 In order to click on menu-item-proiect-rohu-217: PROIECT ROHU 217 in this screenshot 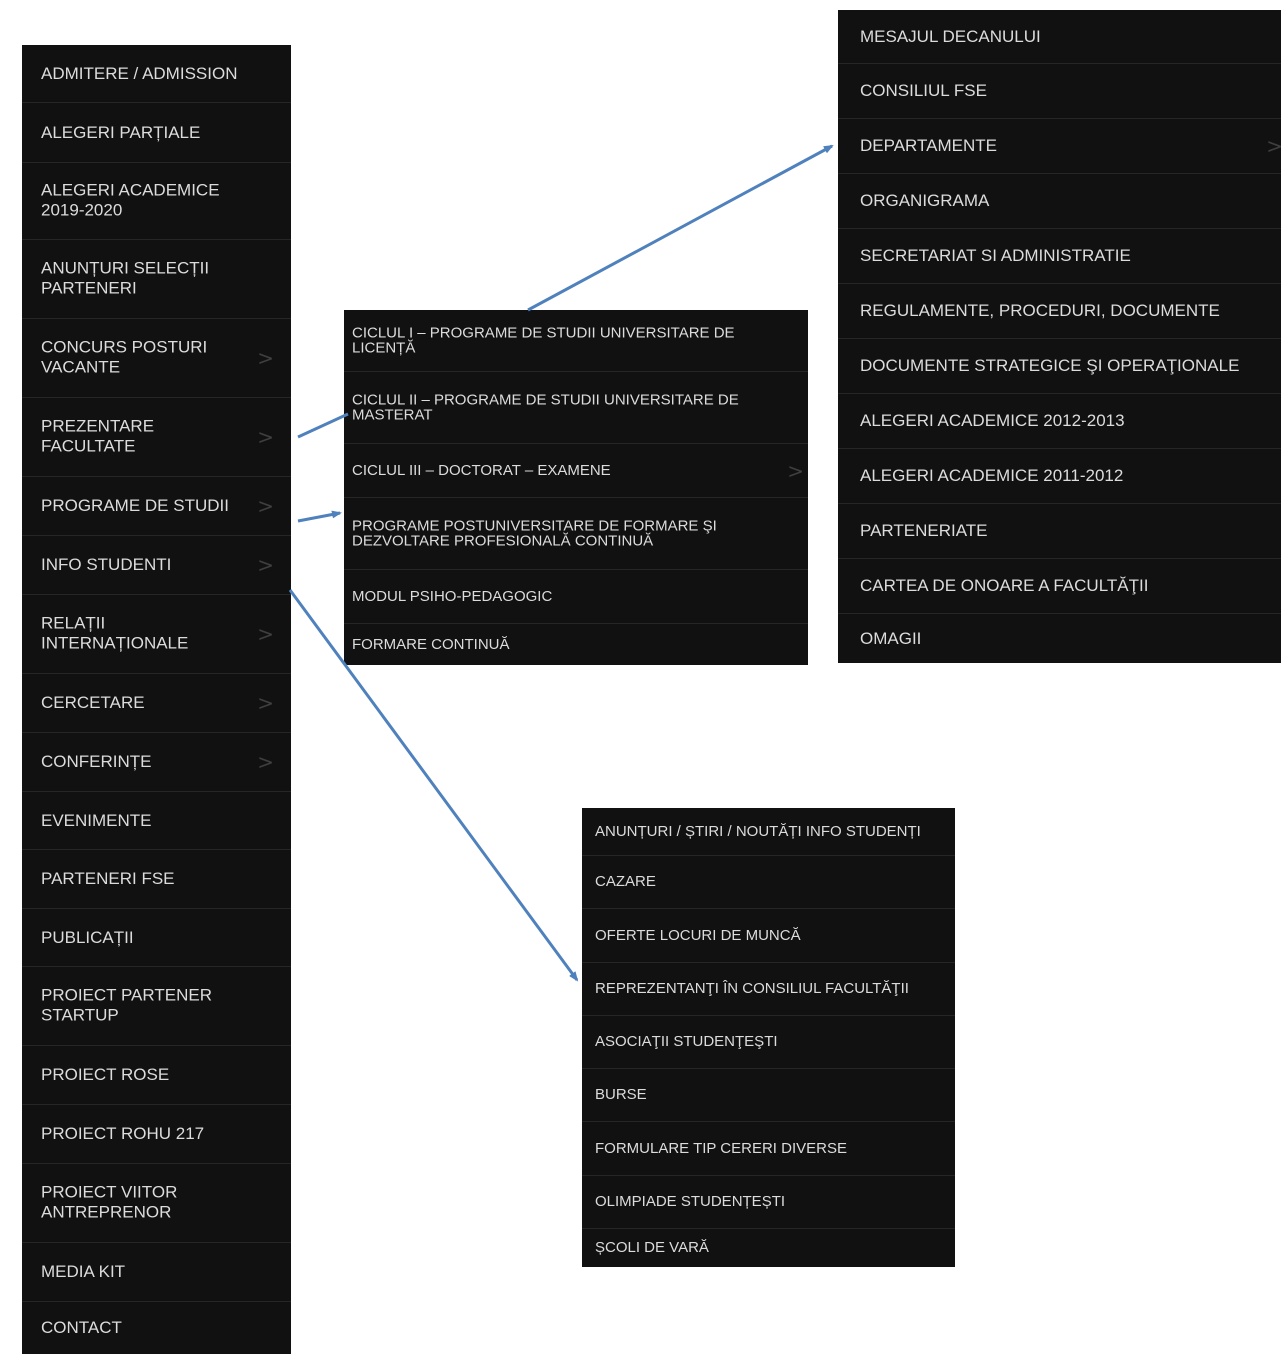, I will do `click(156, 1134)`.